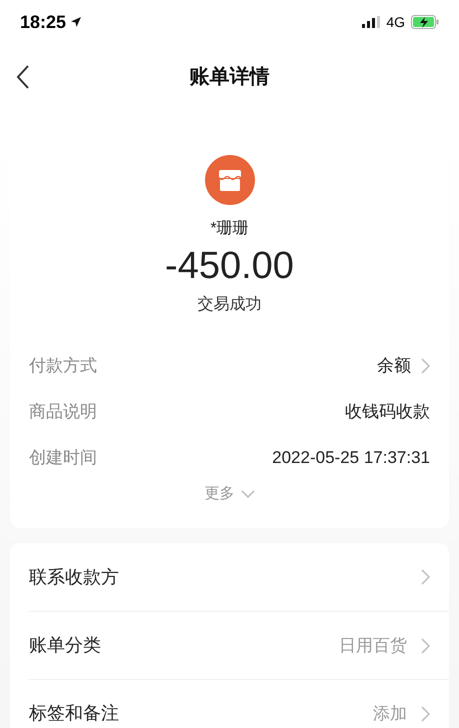  What do you see at coordinates (63, 458) in the screenshot?
I see `detail-label: 创建时间` at bounding box center [63, 458].